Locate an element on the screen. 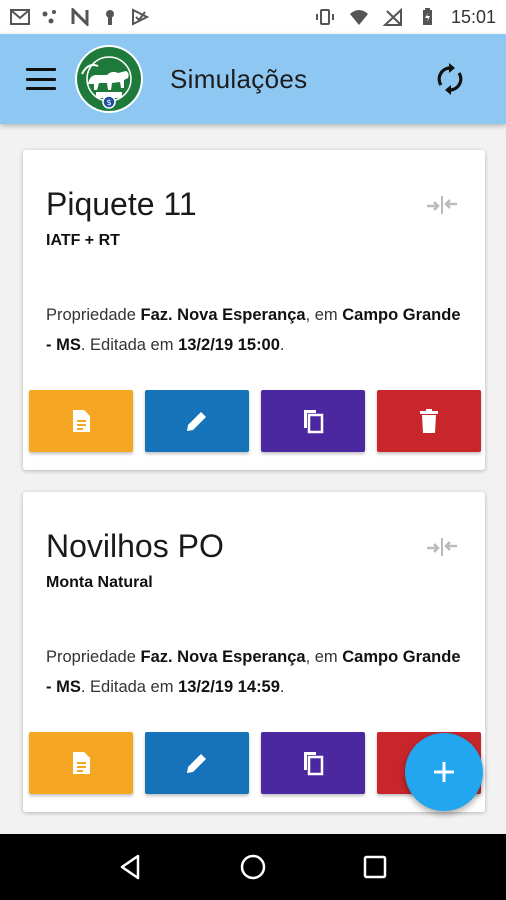 This screenshot has width=506, height=900. page-title: Simulações is located at coordinates (239, 78).